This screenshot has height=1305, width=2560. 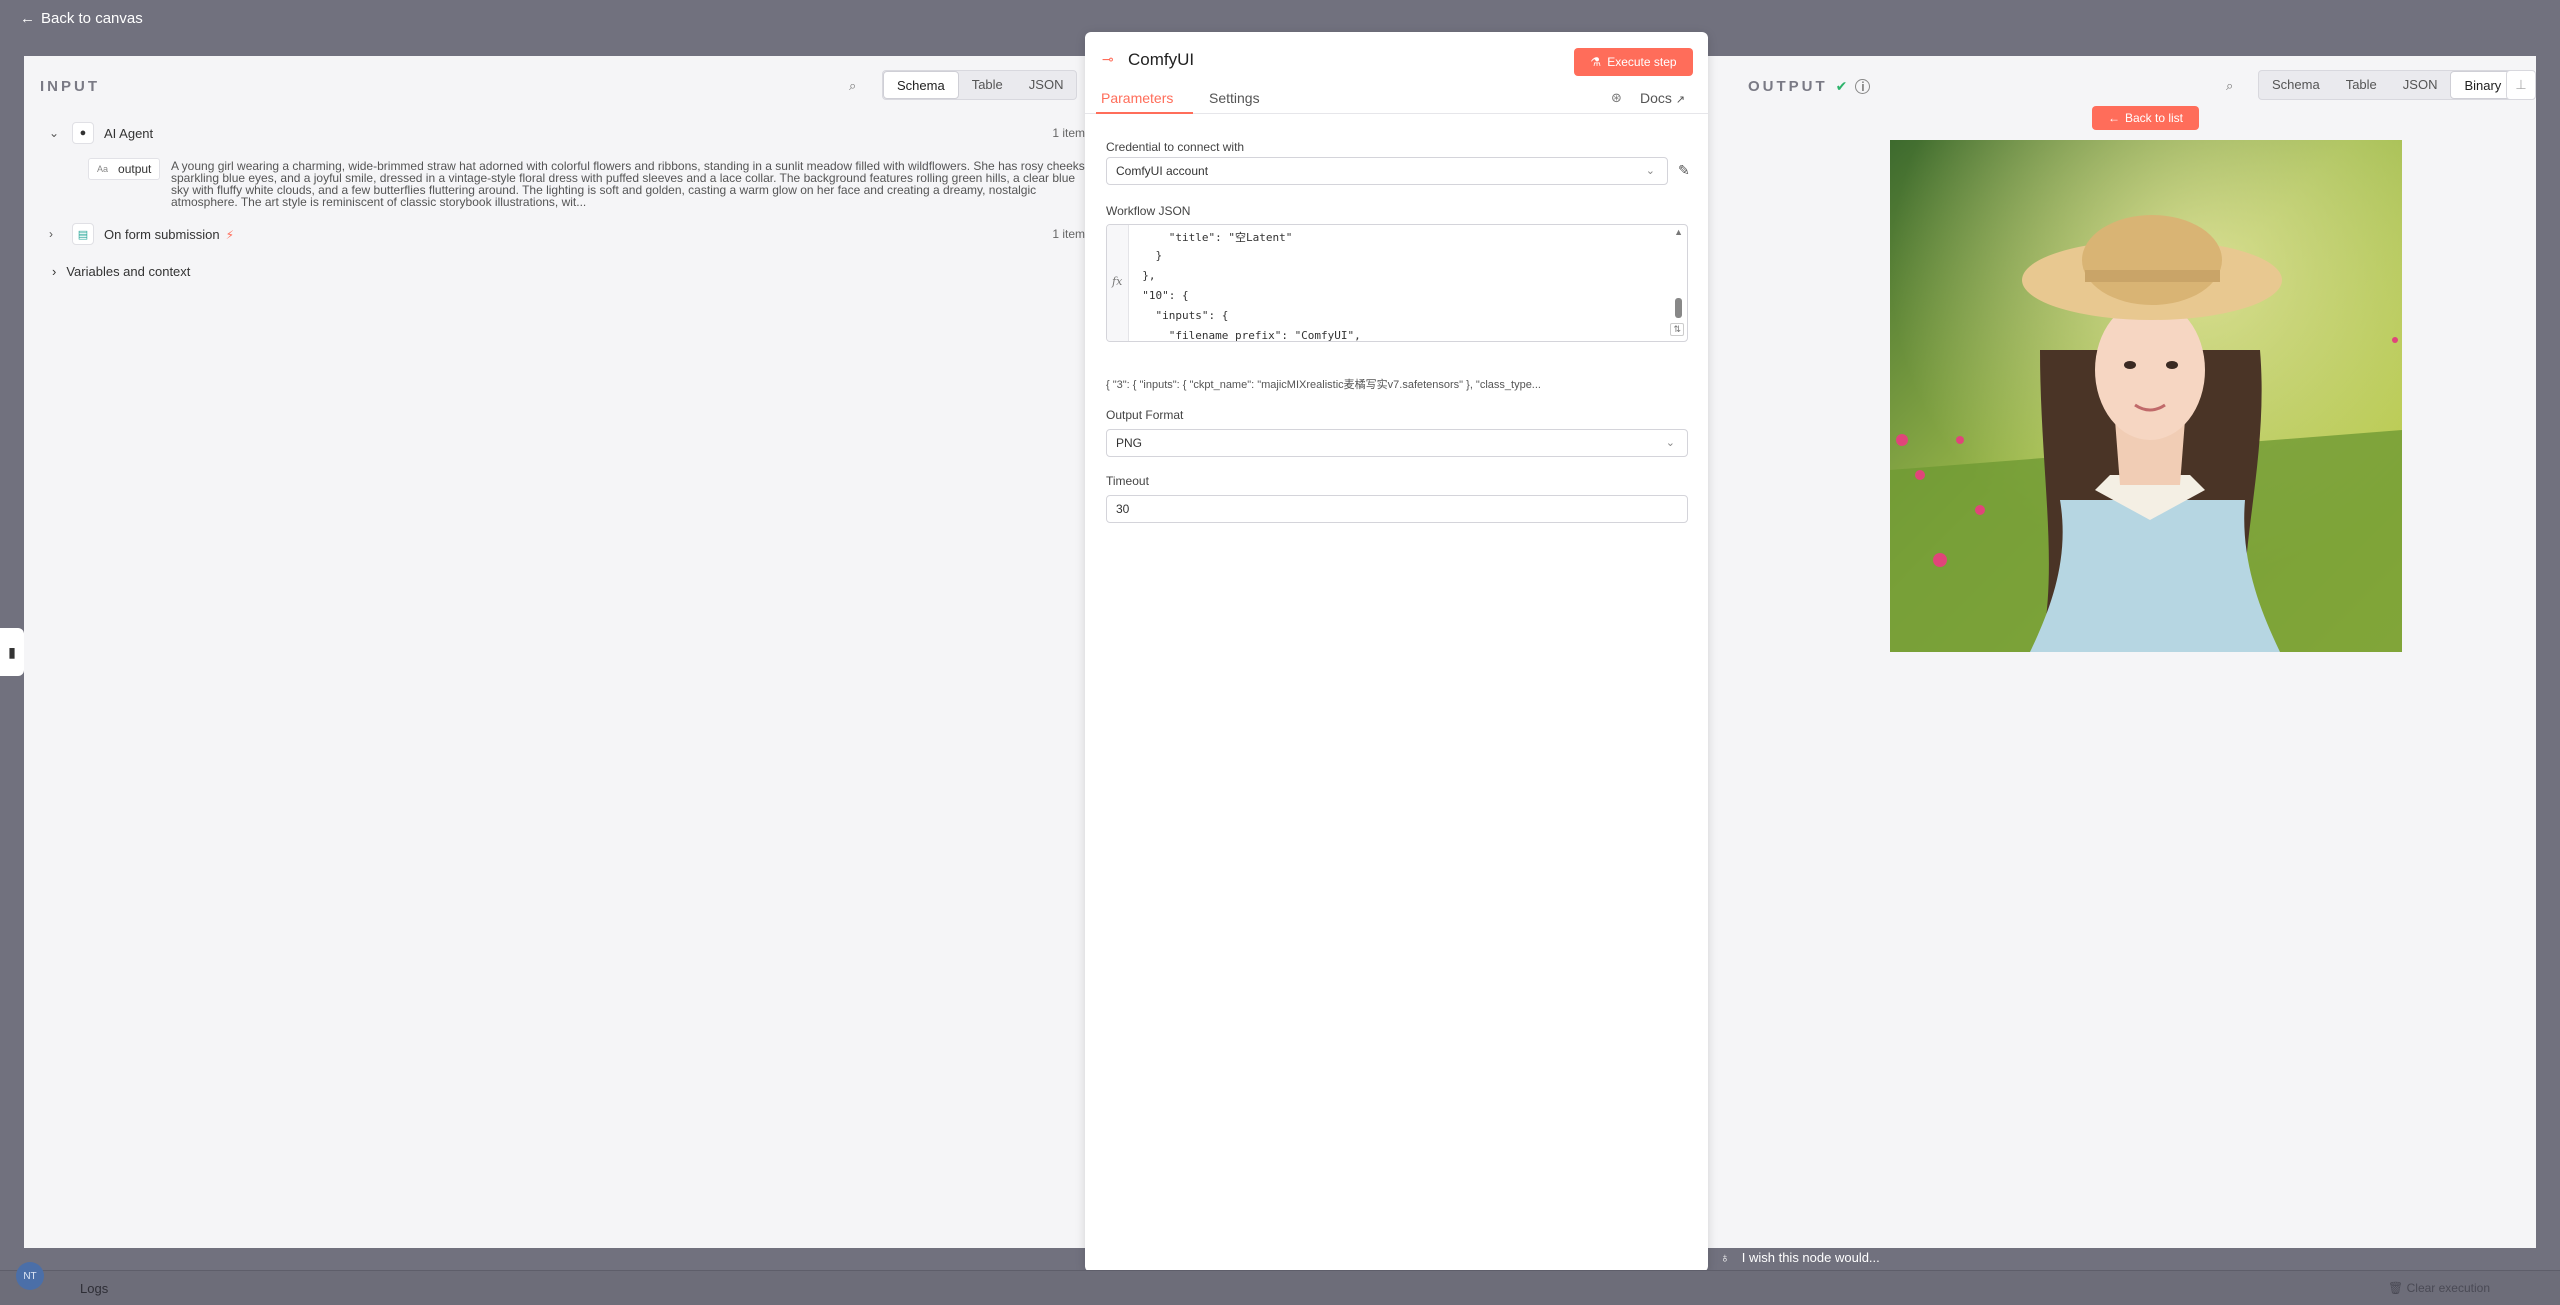 I want to click on execute-step-label: Execute step, so click(x=1642, y=62).